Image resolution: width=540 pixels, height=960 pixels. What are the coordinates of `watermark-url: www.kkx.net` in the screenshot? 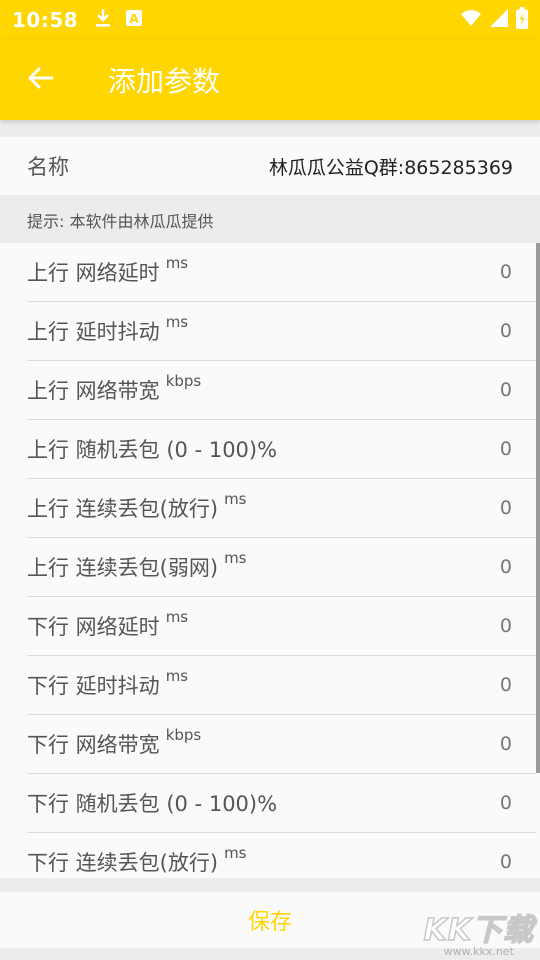 It's located at (478, 951).